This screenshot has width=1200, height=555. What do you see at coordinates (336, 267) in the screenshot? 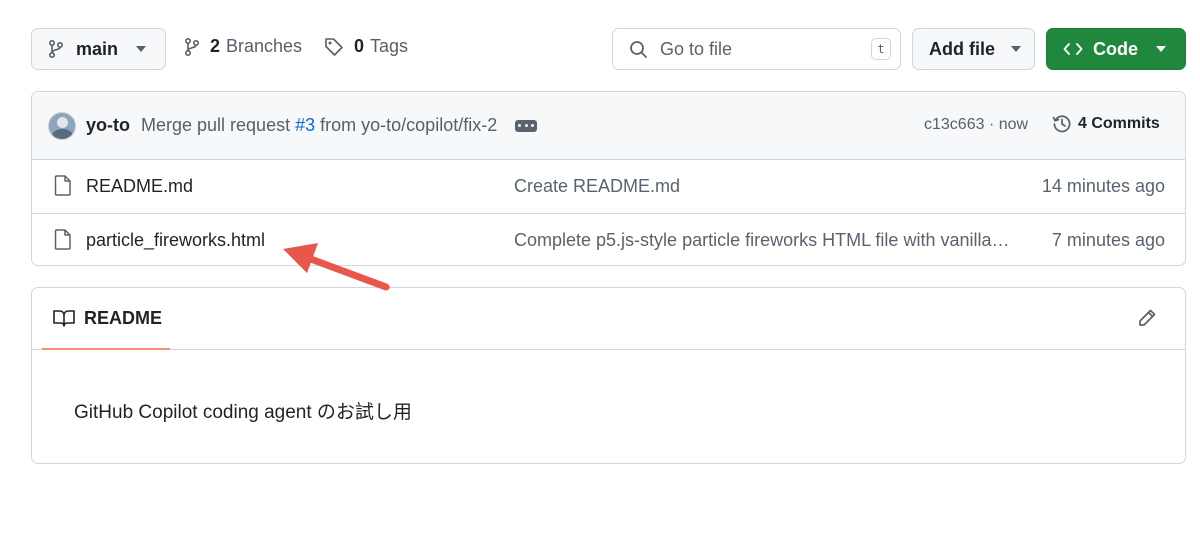
I see `annotation-arrow-icon` at bounding box center [336, 267].